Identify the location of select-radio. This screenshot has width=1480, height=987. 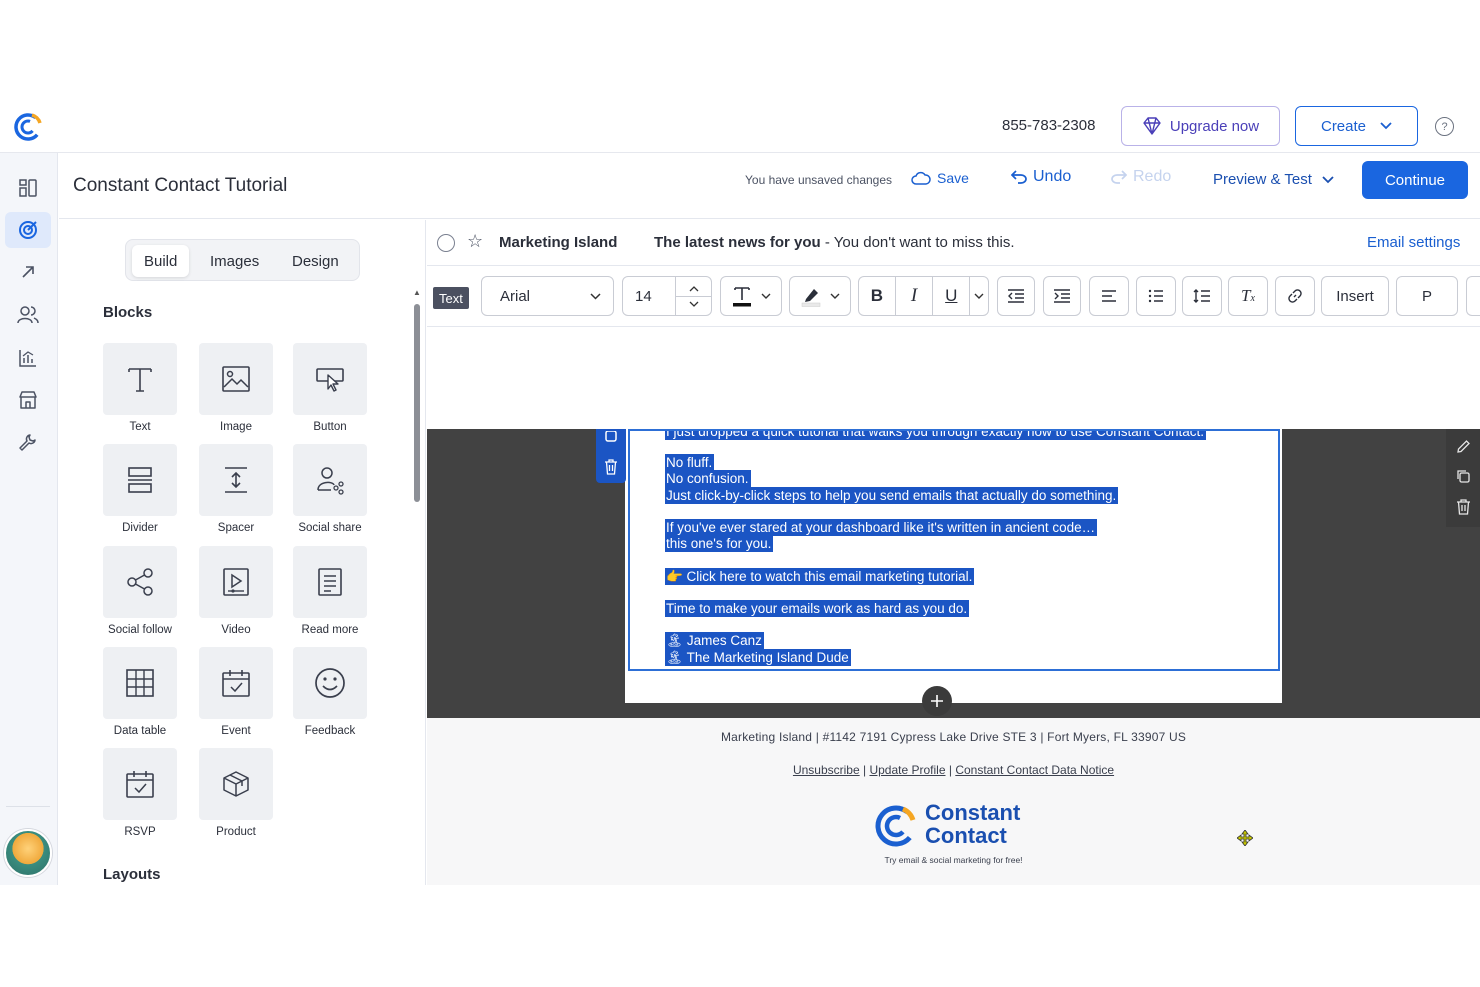
(446, 243).